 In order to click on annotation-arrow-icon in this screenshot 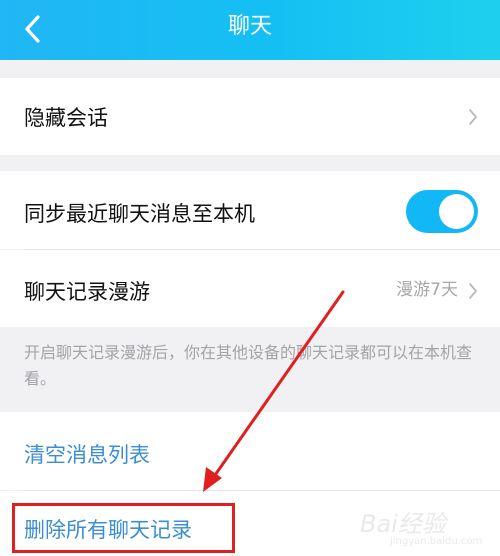, I will do `click(274, 391)`.